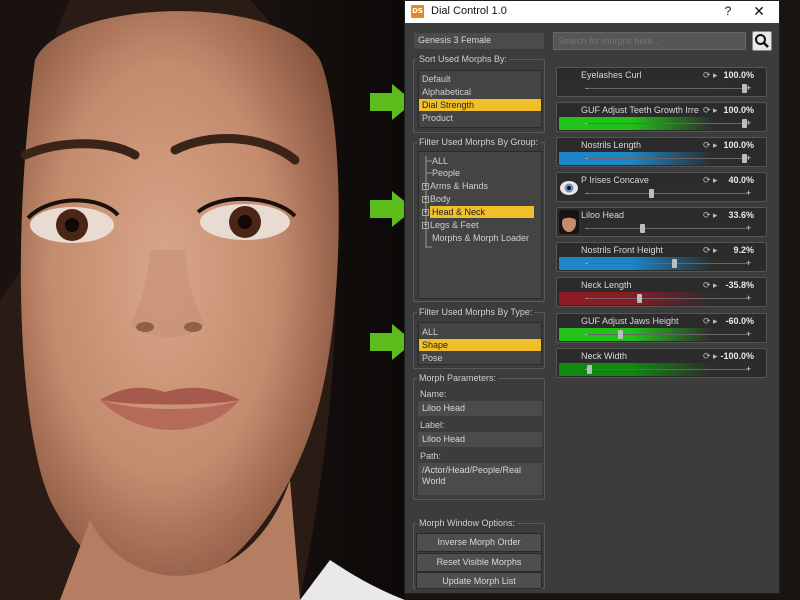 This screenshot has height=600, width=800. I want to click on type-item-pose: Pose, so click(480, 358).